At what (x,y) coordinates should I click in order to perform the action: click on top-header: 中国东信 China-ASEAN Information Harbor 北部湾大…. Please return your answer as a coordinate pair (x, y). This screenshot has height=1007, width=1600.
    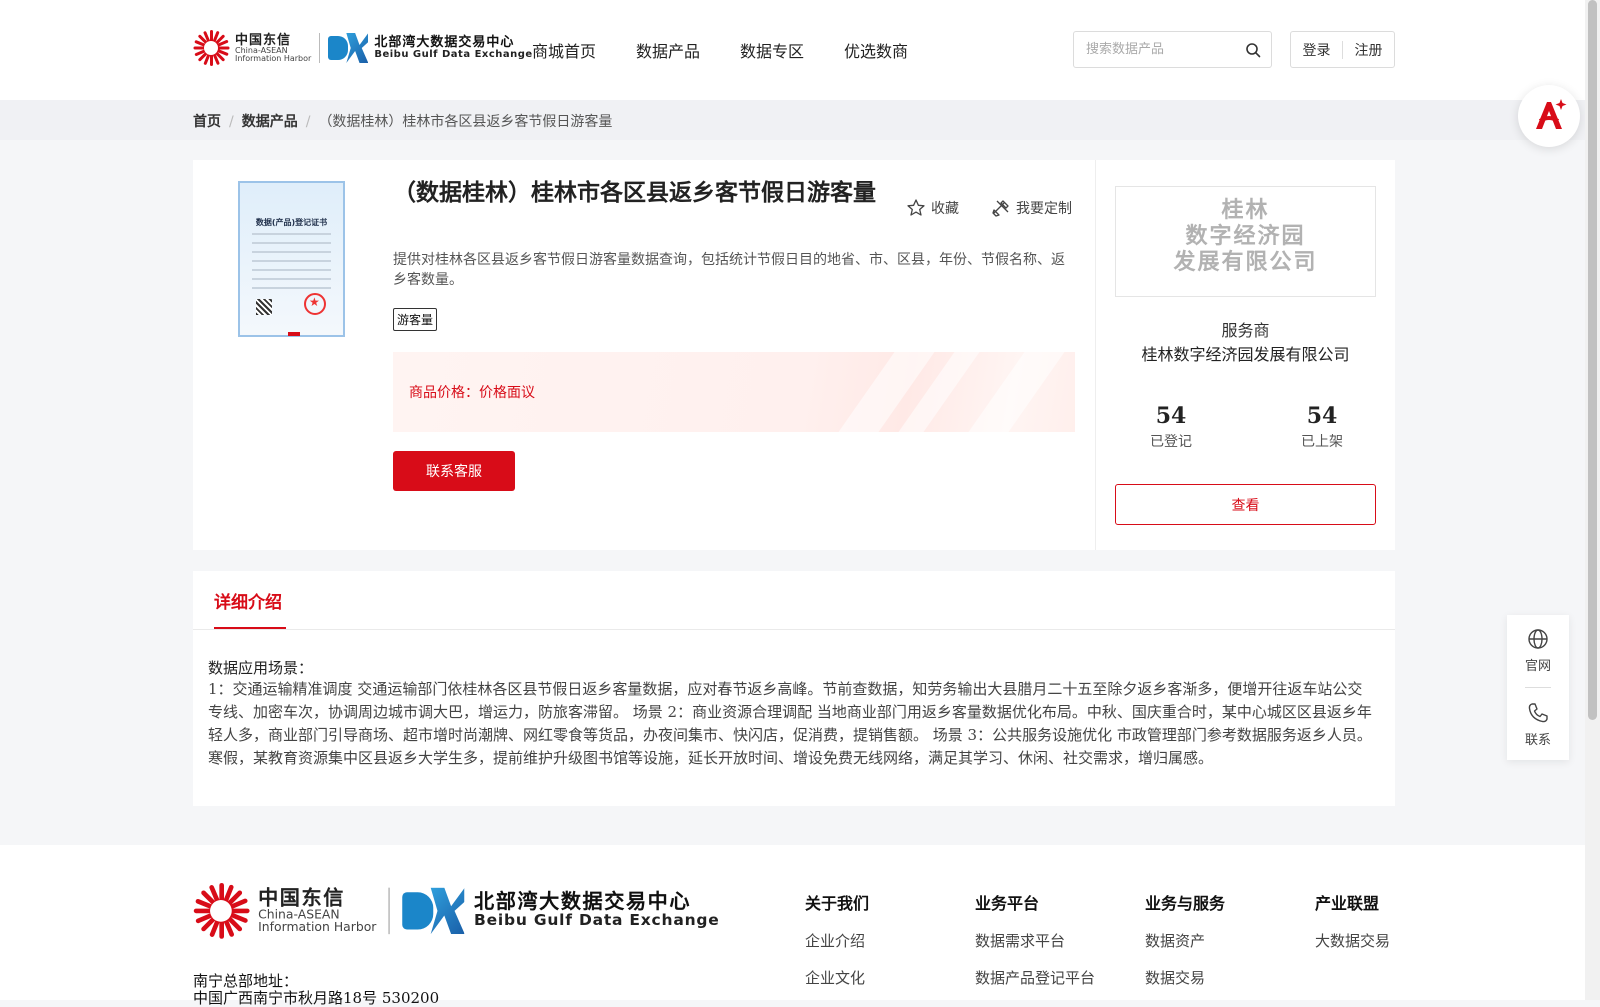
    Looking at the image, I should click on (792, 50).